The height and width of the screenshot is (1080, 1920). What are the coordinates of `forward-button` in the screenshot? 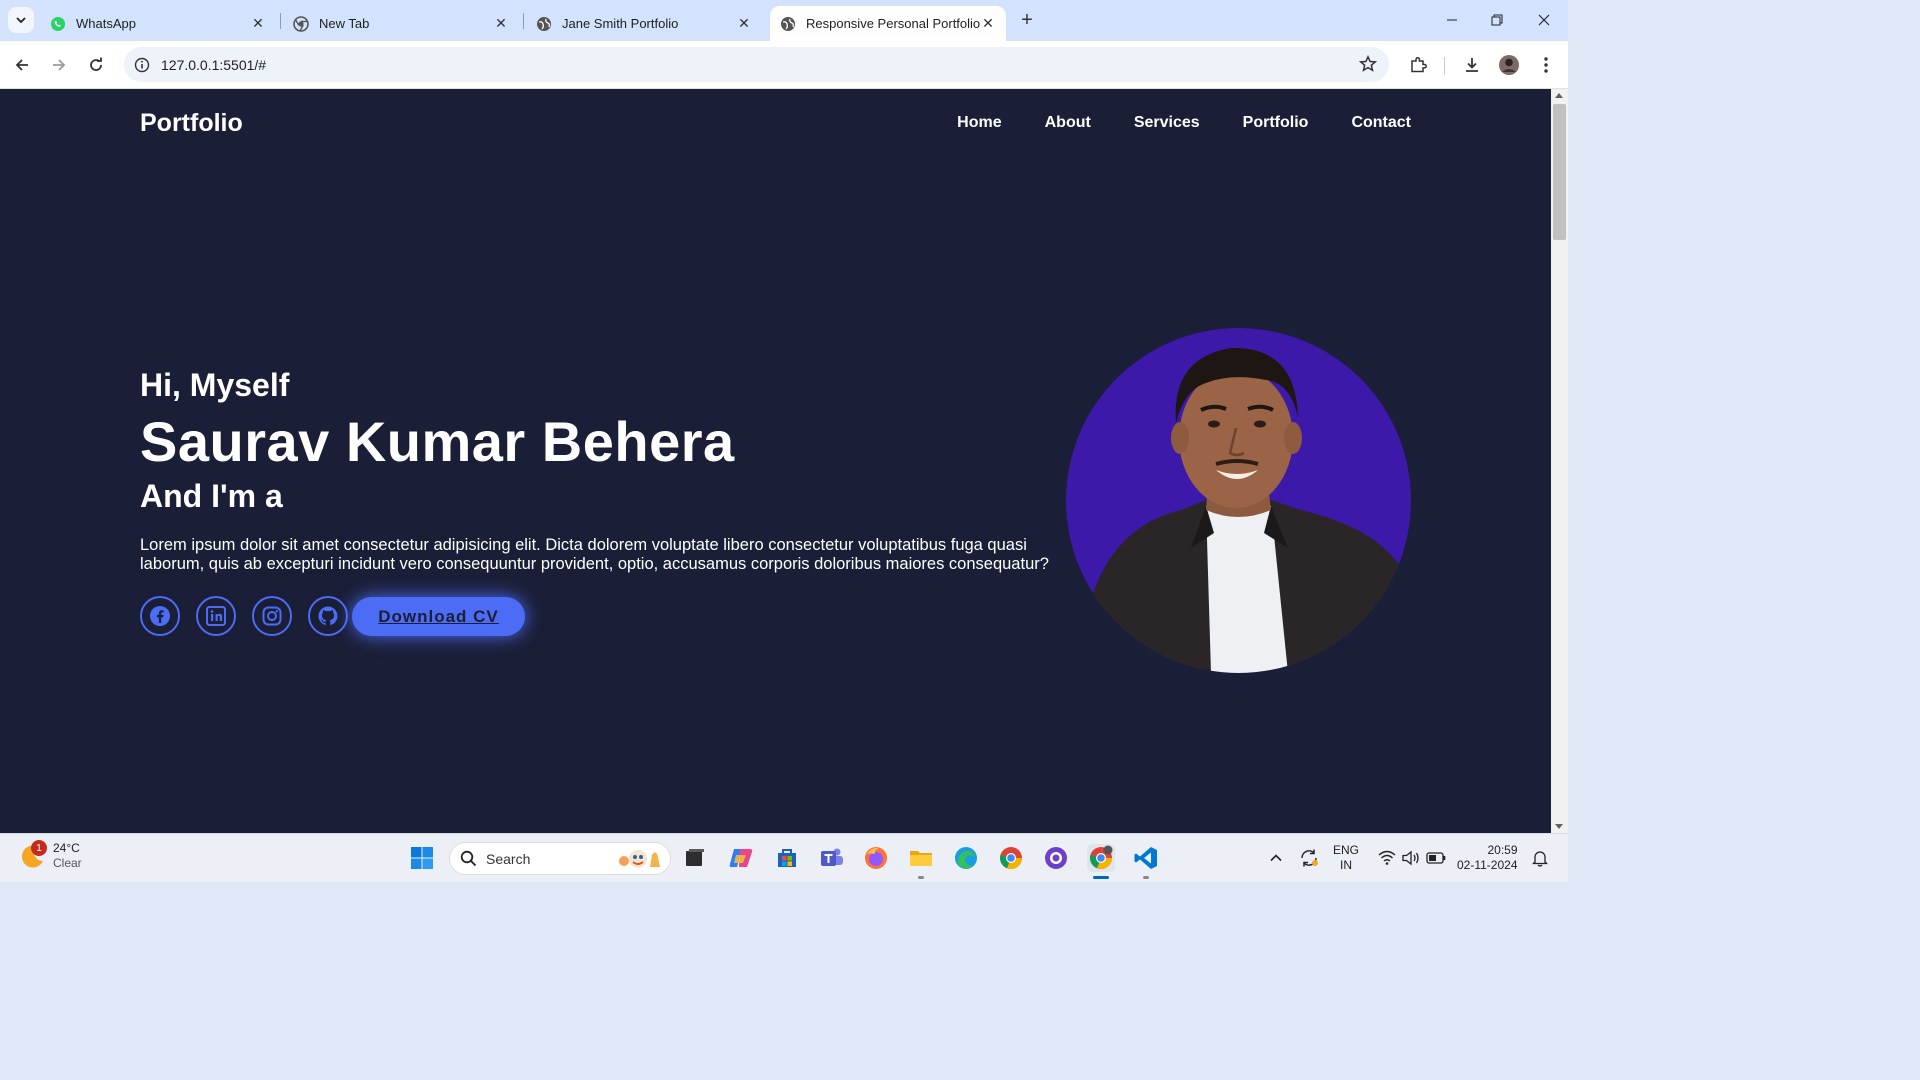 It's located at (59, 65).